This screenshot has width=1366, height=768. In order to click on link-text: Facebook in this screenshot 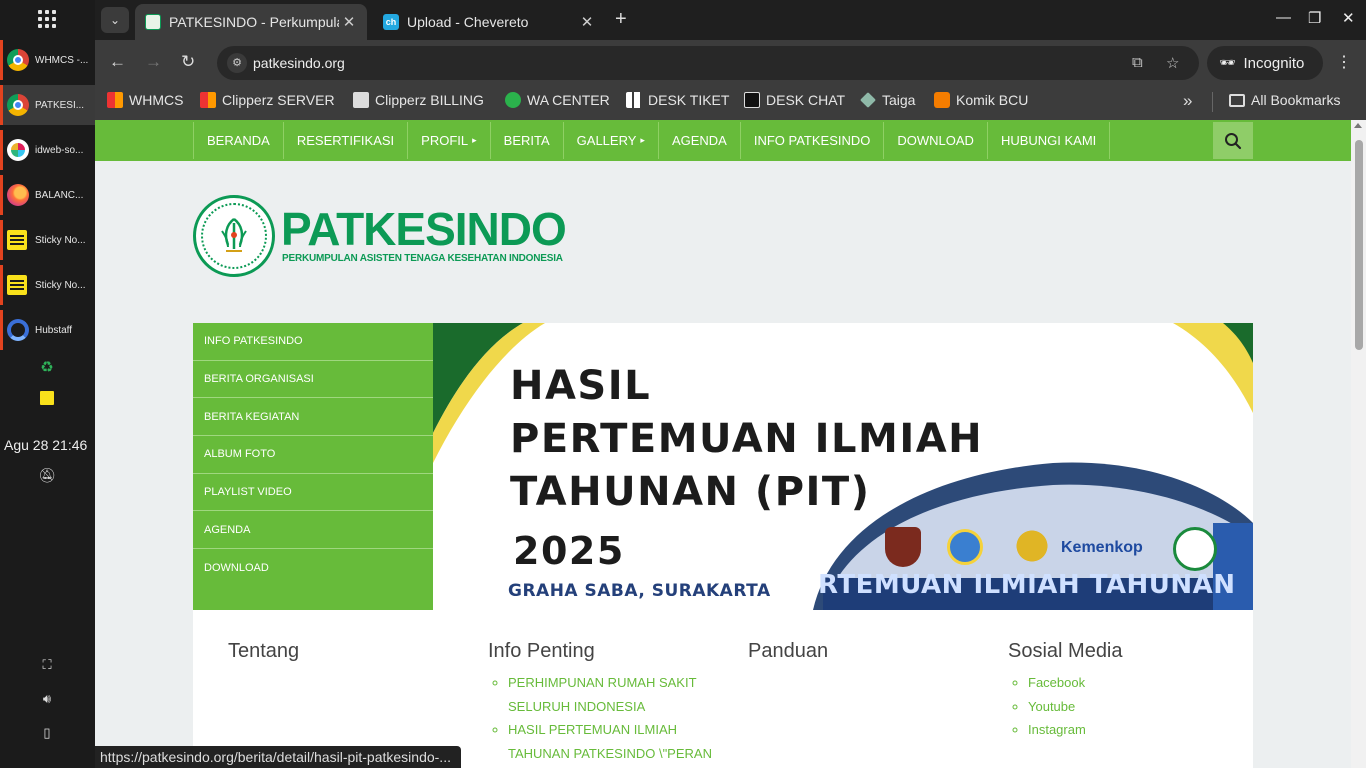, I will do `click(1056, 682)`.